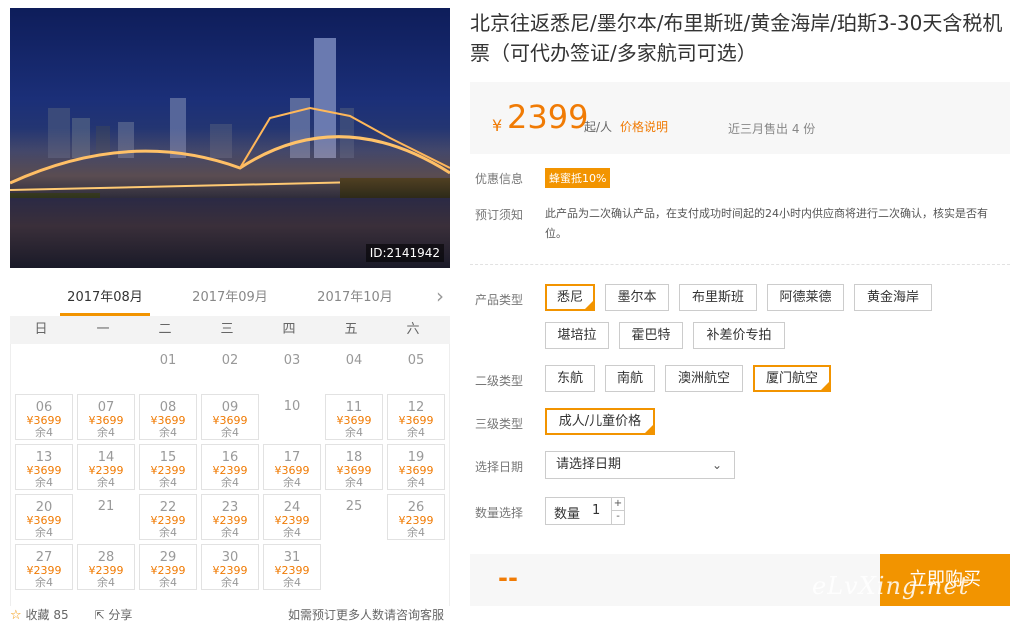 This screenshot has height=623, width=1019. What do you see at coordinates (740, 264) in the screenshot?
I see `divider` at bounding box center [740, 264].